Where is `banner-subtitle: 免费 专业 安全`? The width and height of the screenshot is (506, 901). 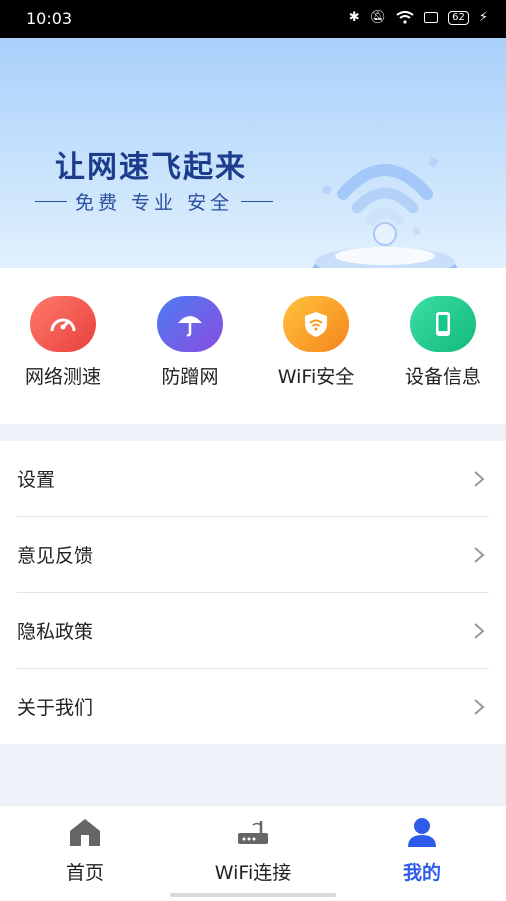 banner-subtitle: 免费 专业 安全 is located at coordinates (154, 203).